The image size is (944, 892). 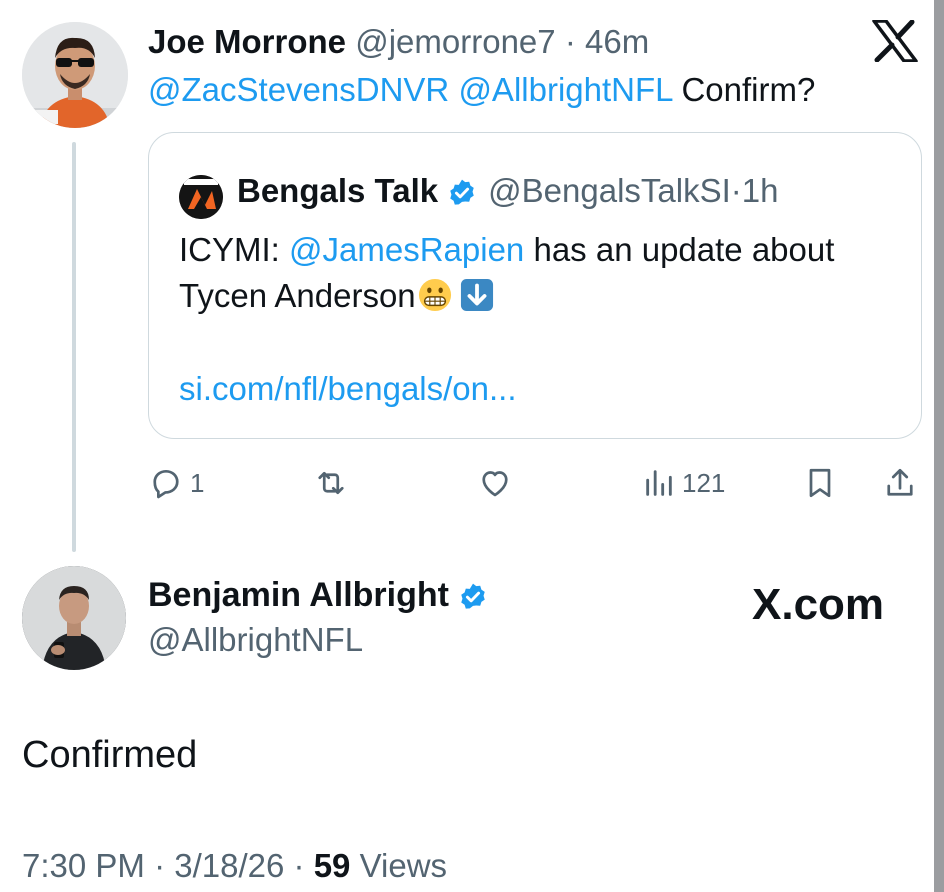 I want to click on mention-link: @ZacStevensDNVR, so click(x=298, y=89).